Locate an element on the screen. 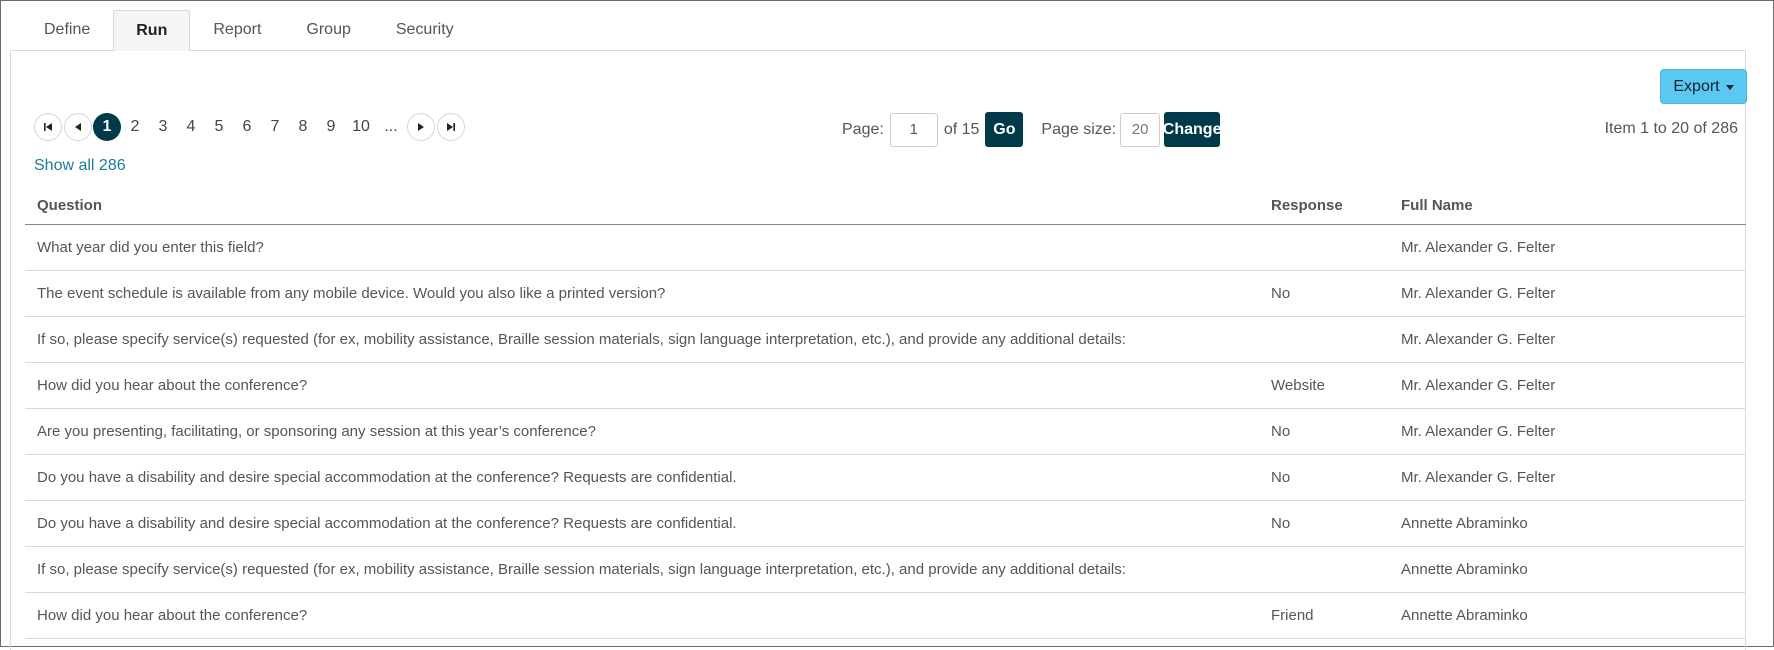 The image size is (1774, 650). tab-security: Security is located at coordinates (425, 29).